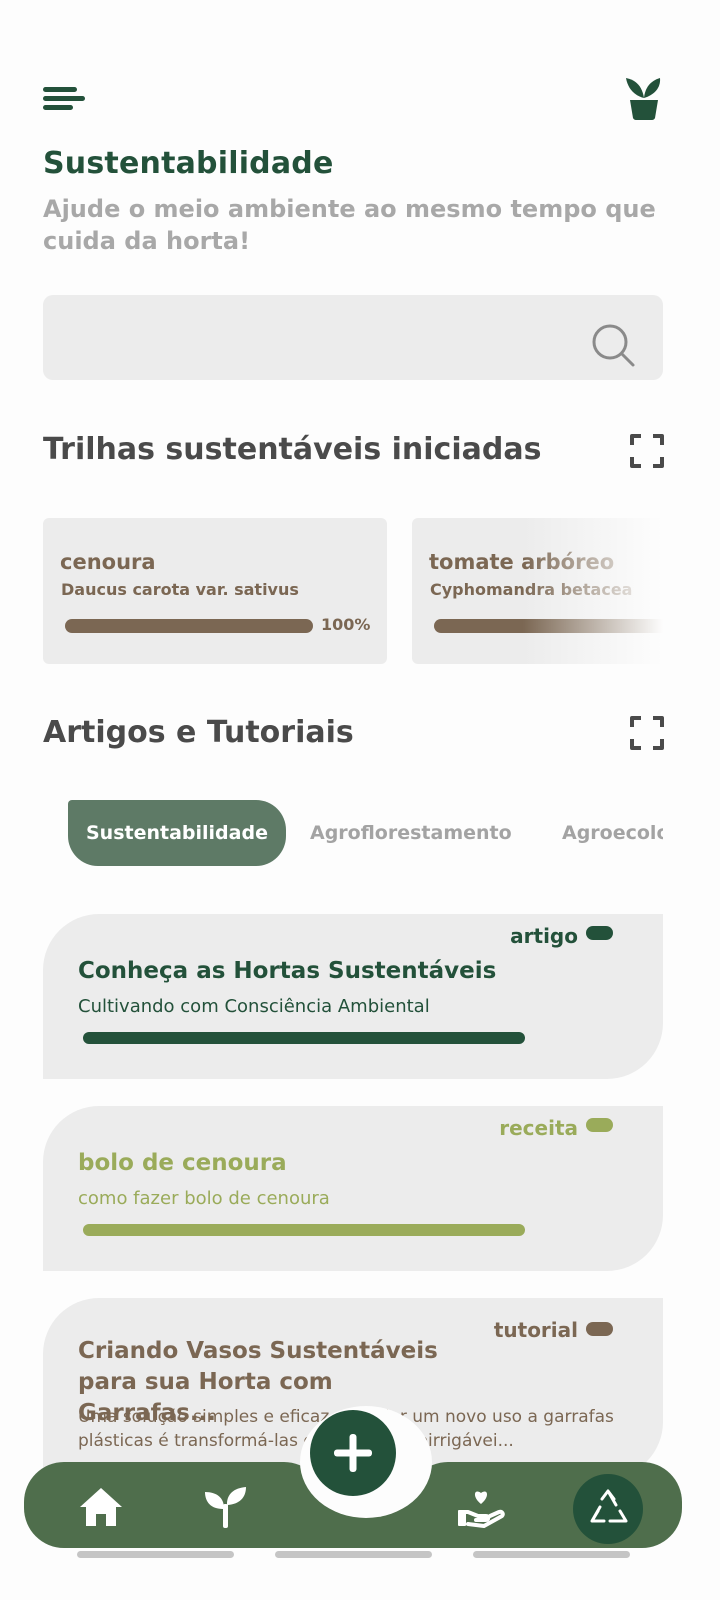  I want to click on trail-scientific-name: Daucus carota var. sativus, so click(180, 589).